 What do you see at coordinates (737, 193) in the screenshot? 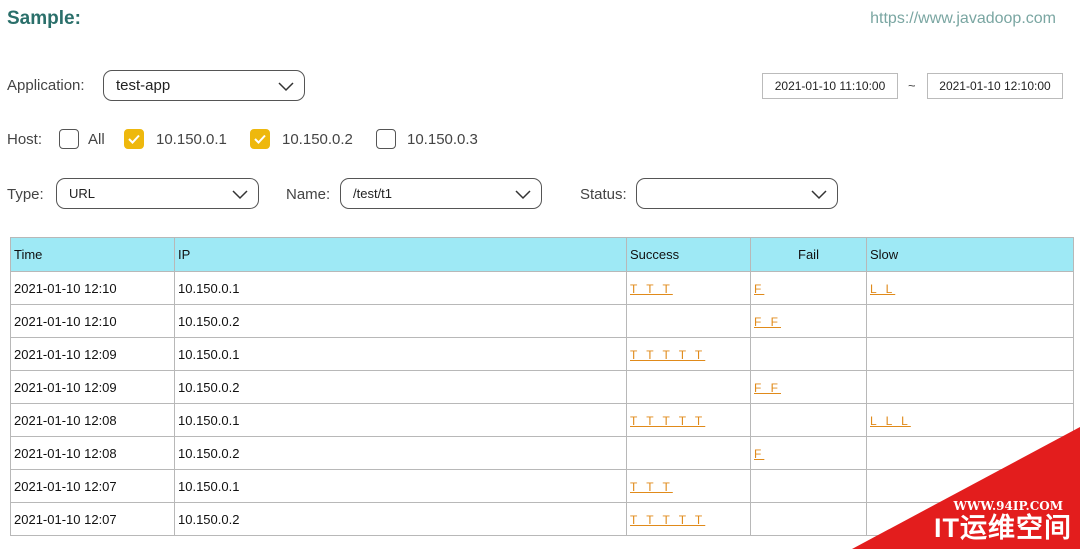
I see `status-select` at bounding box center [737, 193].